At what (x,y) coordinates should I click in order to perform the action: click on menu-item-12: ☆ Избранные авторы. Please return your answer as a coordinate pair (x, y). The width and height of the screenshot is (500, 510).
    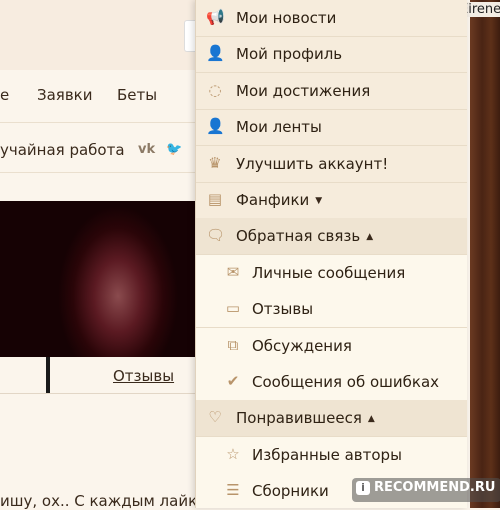
    Looking at the image, I should click on (331, 455).